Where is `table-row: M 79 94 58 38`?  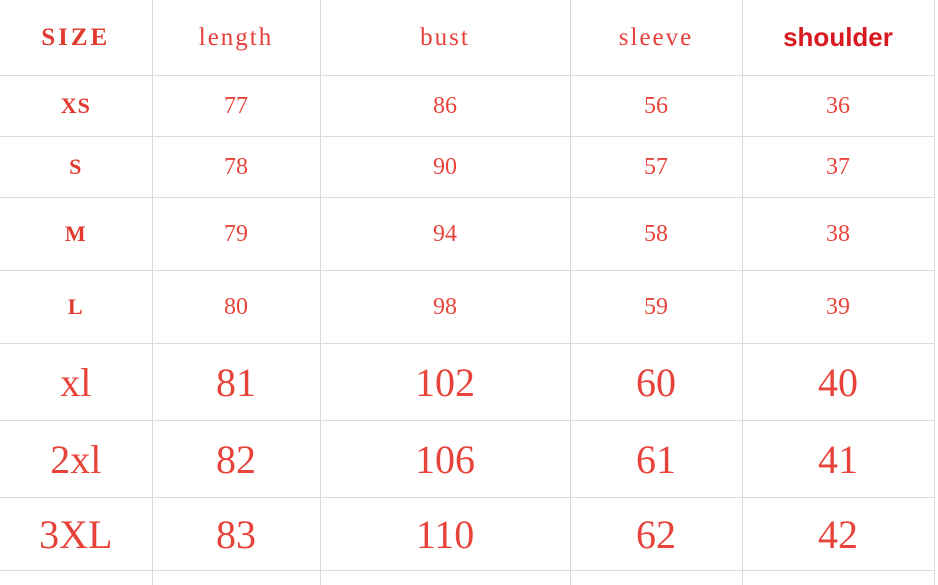 table-row: M 79 94 58 38 is located at coordinates (467, 234).